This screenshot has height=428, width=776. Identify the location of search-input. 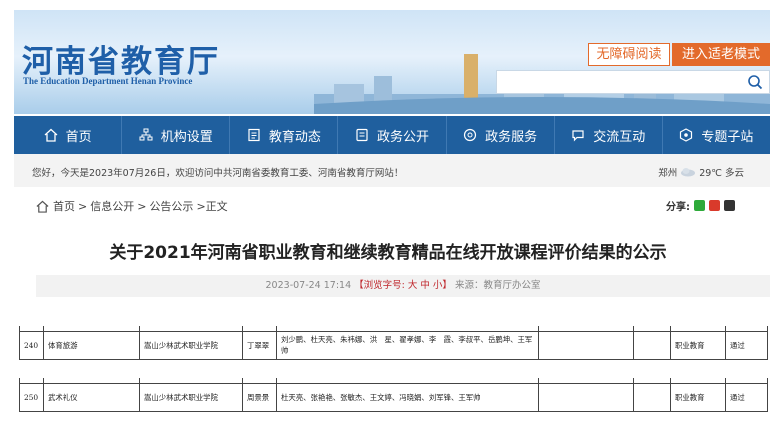
(617, 82).